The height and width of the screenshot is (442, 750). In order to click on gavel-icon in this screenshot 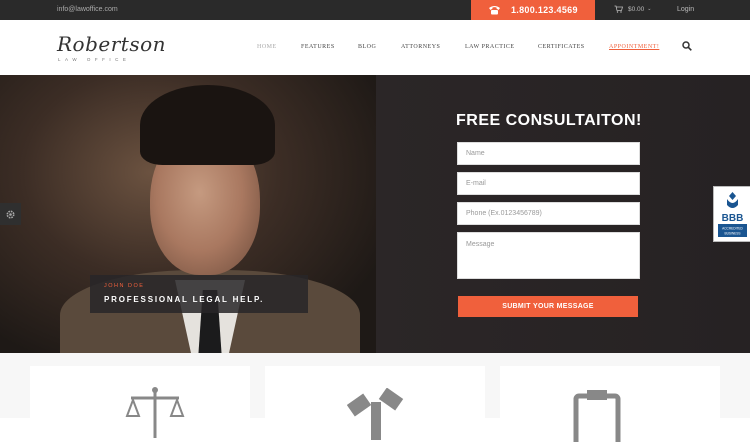, I will do `click(375, 414)`.